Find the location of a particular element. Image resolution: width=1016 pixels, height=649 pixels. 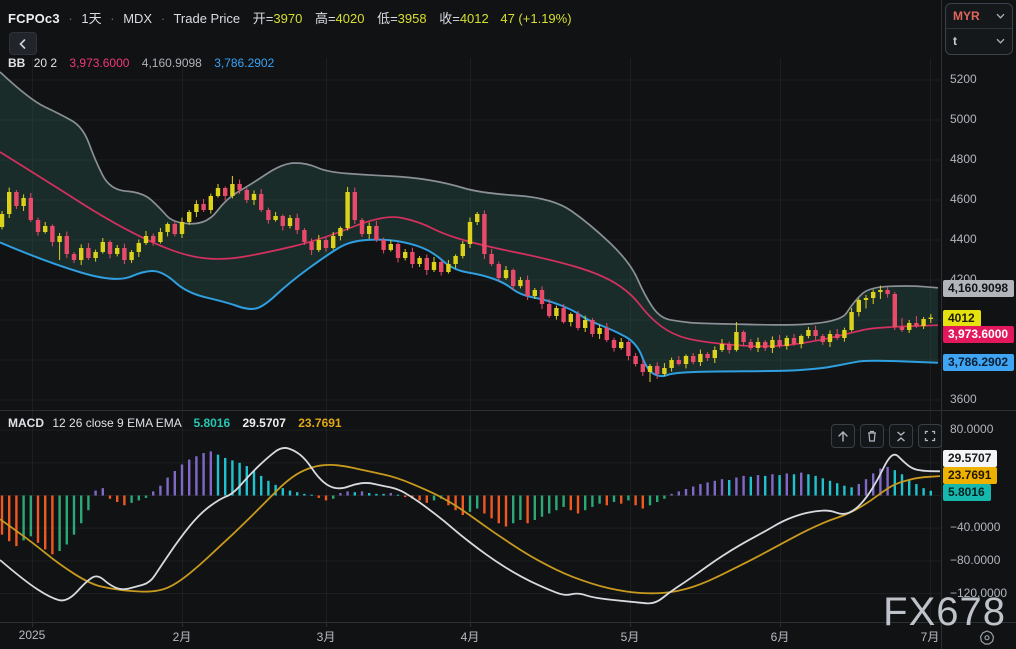

macd-tick-label: 80.0000 is located at coordinates (972, 429).